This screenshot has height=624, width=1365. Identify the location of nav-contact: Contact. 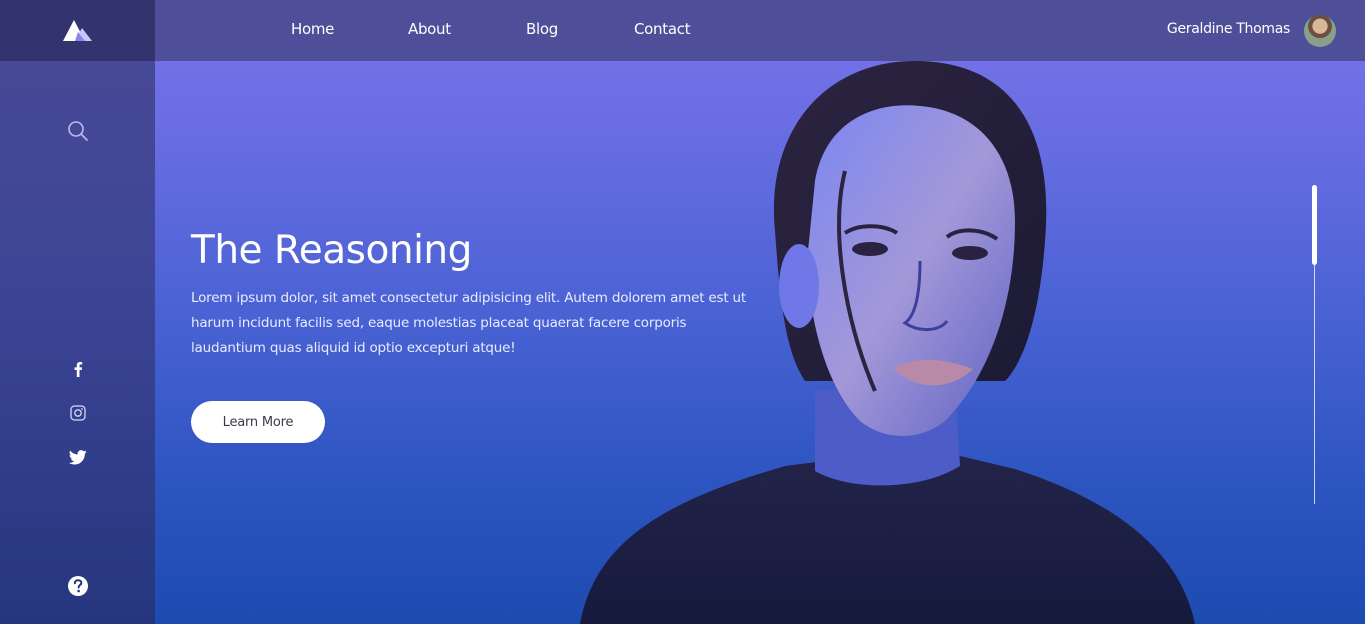
(662, 29).